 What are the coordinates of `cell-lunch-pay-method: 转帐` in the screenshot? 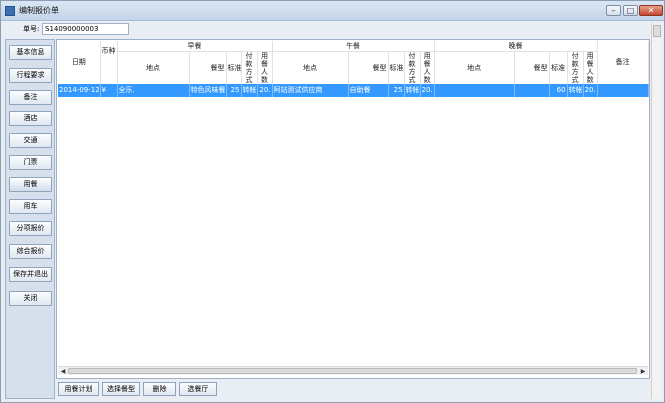 It's located at (412, 90).